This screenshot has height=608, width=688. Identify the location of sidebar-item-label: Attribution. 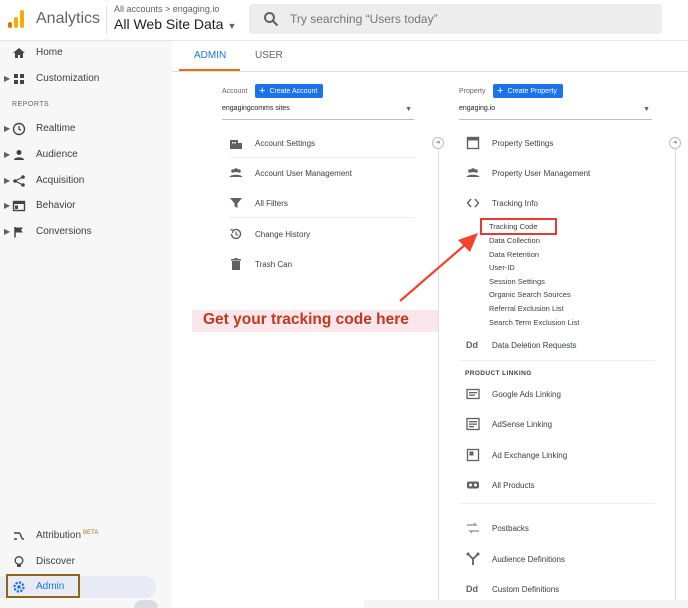
(59, 535).